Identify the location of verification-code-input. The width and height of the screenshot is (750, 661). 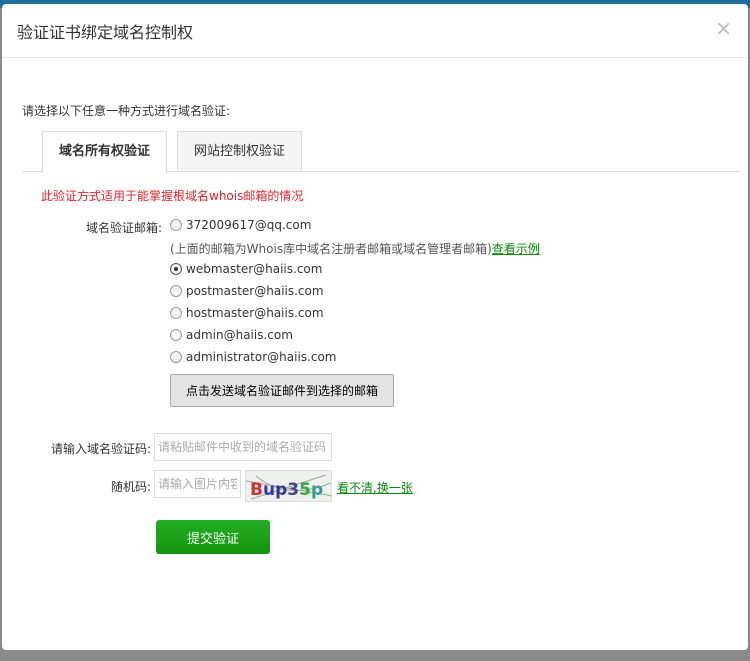
(243, 447).